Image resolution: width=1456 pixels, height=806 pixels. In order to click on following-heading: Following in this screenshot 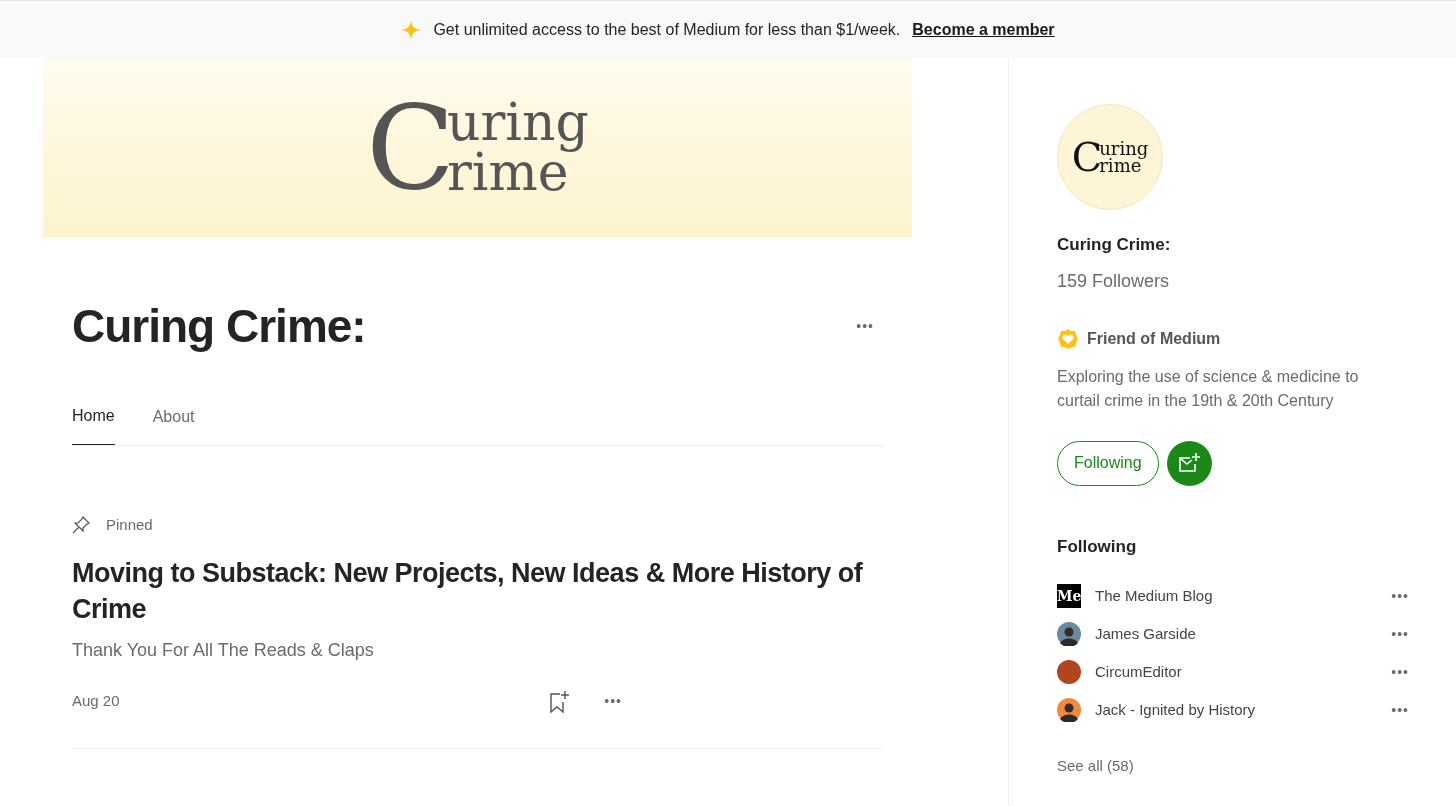, I will do `click(1097, 546)`.